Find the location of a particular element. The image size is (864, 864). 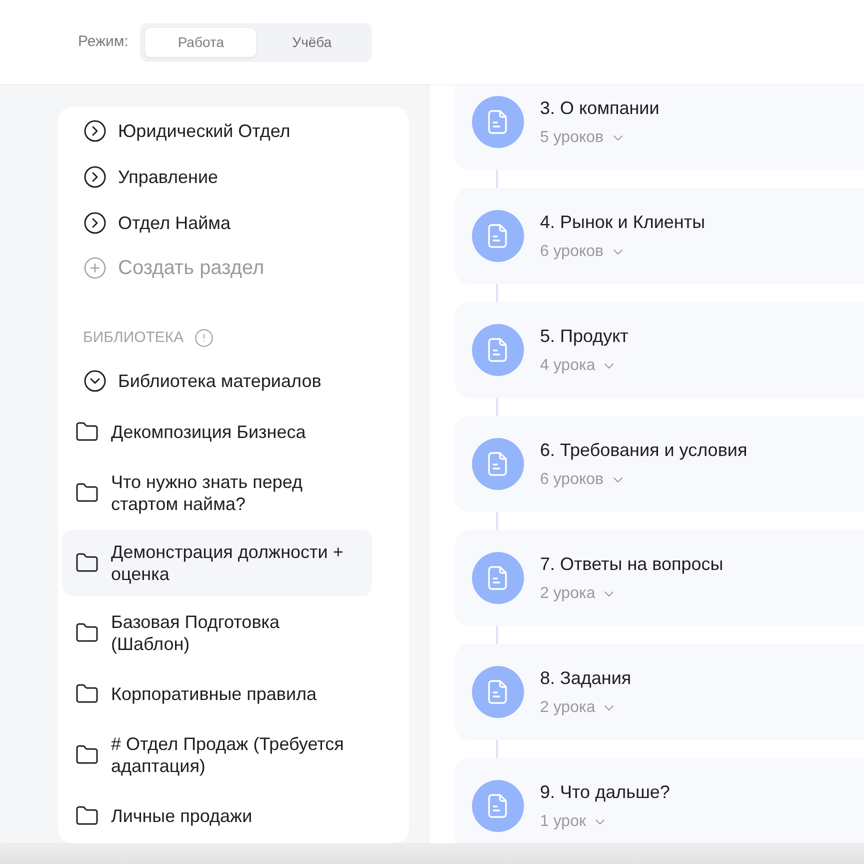

module-title: 8. Задания is located at coordinates (586, 677).